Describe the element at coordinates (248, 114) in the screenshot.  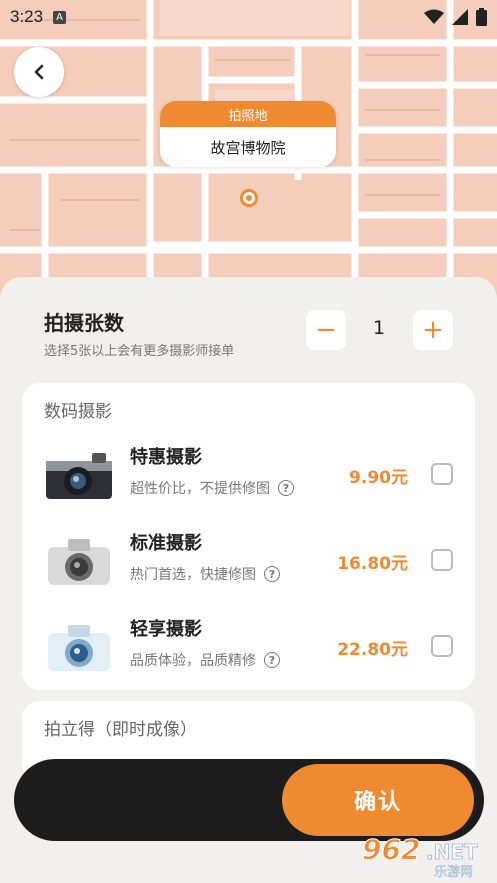
I see `location-tag: 拍照地` at that location.